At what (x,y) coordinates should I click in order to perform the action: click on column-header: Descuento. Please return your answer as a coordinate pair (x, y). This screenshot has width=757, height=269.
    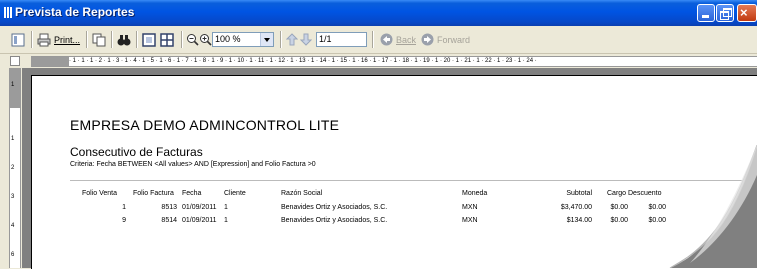
    Looking at the image, I should click on (645, 193).